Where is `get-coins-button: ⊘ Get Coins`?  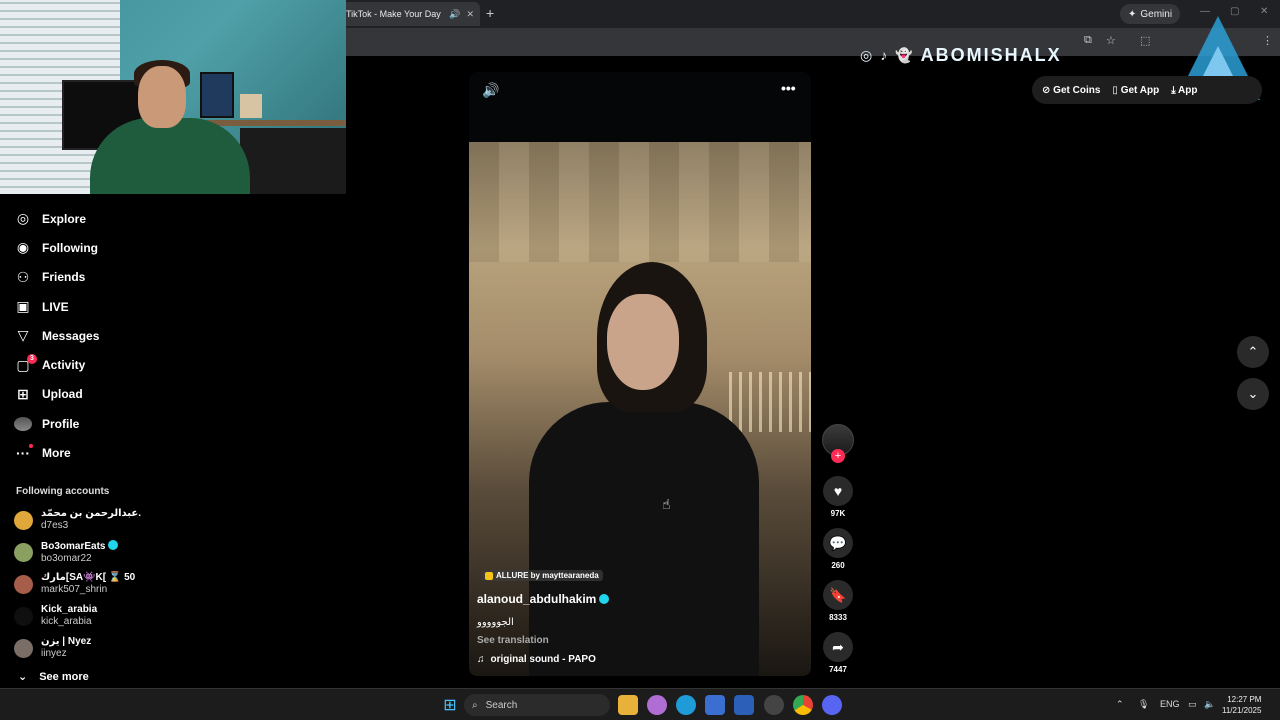
get-coins-button: ⊘ Get Coins is located at coordinates (1071, 90).